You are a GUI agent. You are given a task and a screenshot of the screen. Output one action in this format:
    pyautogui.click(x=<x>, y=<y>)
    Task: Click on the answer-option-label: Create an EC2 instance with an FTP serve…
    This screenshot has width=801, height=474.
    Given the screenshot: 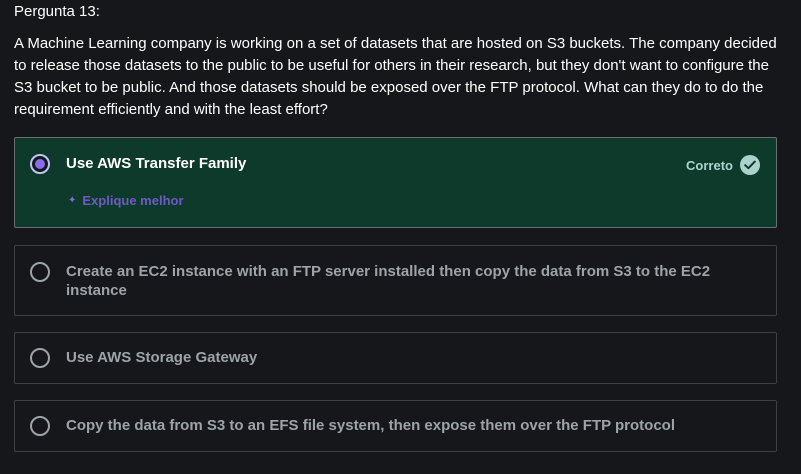 What is the action you would take?
    pyautogui.click(x=388, y=281)
    